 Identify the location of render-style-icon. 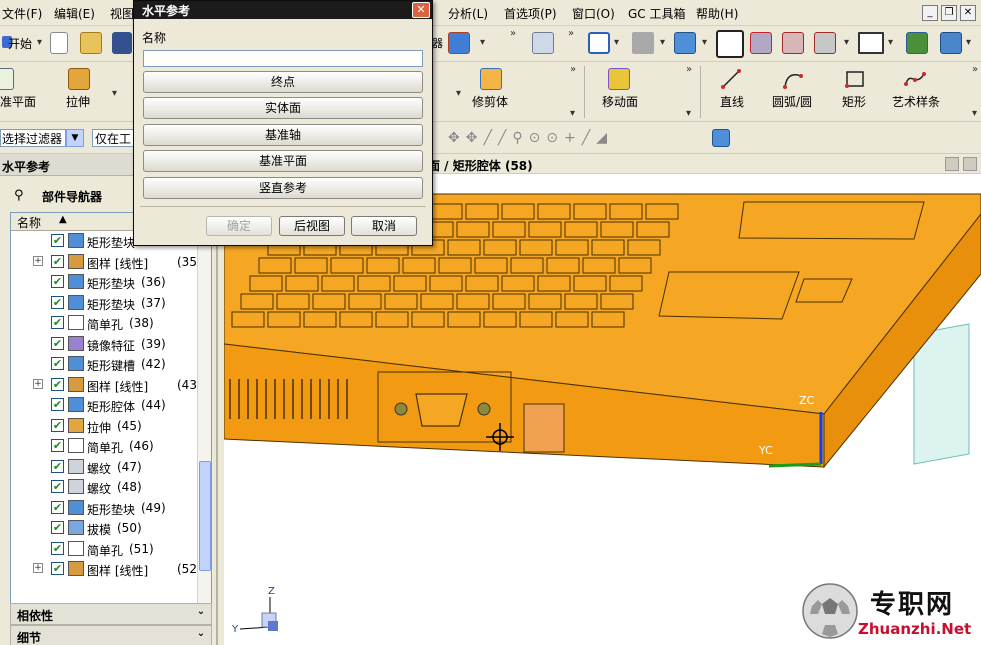
(459, 43).